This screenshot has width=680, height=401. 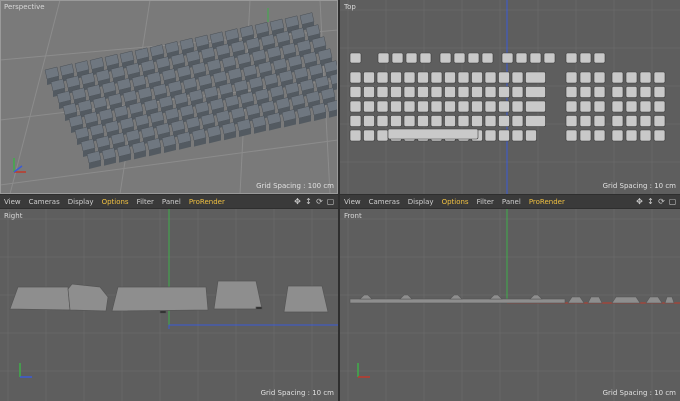 I want to click on grid-spacing-label: Grid Spacing : 100 cm, so click(x=295, y=186).